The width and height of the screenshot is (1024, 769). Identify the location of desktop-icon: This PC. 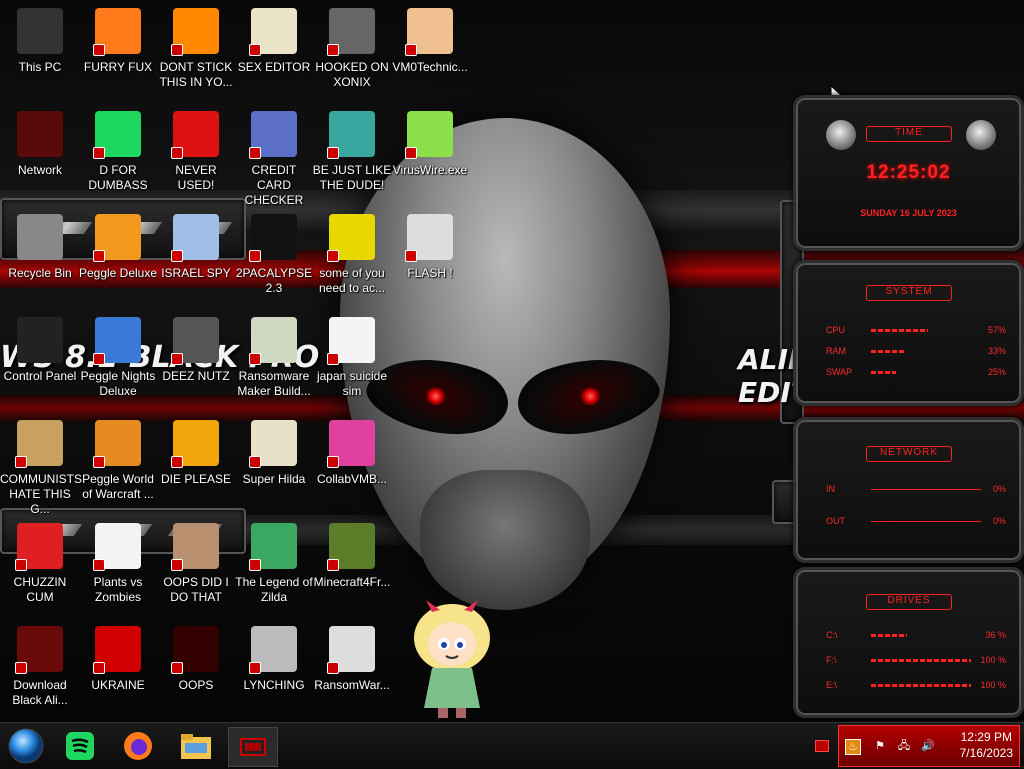
(40, 41).